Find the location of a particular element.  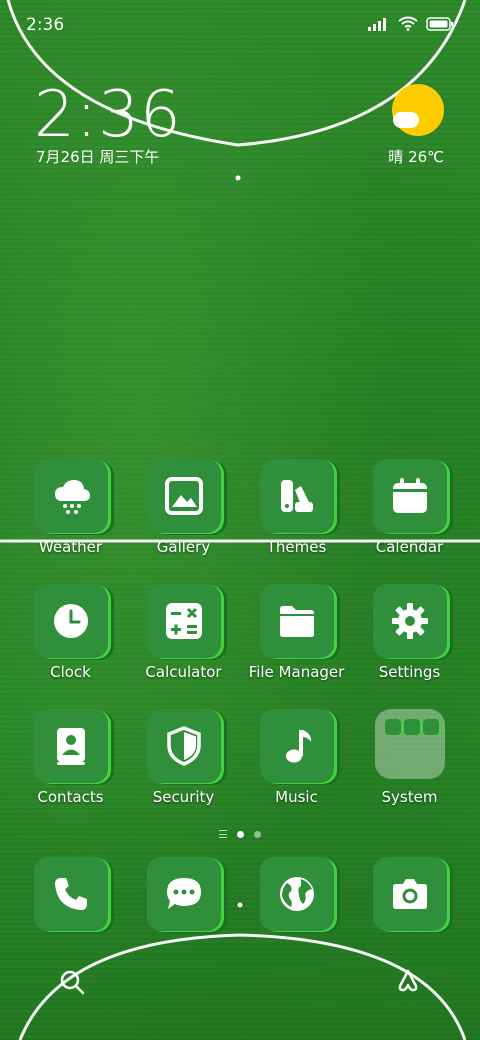

app-calculator: Calculator is located at coordinates (183, 632).